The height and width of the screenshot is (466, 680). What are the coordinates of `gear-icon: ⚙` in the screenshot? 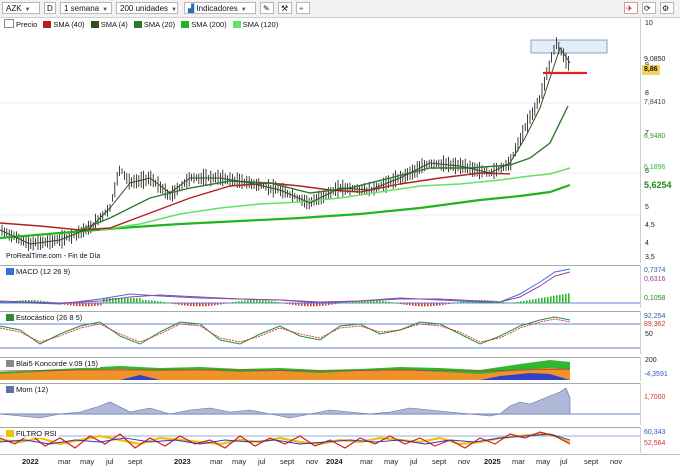 It's located at (665, 8).